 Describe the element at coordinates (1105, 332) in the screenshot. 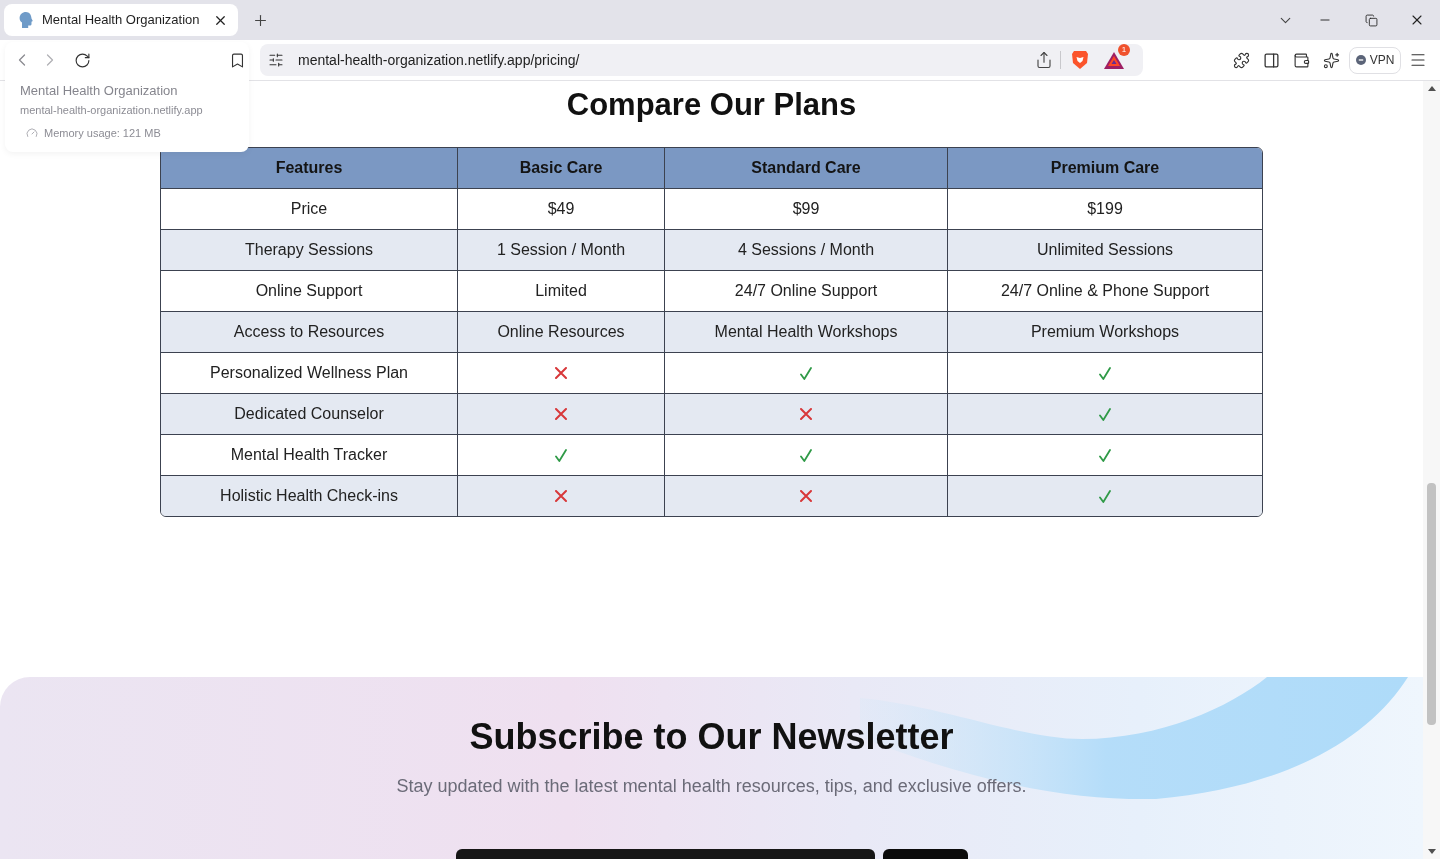

I see `table-cell: Premium Workshops` at that location.